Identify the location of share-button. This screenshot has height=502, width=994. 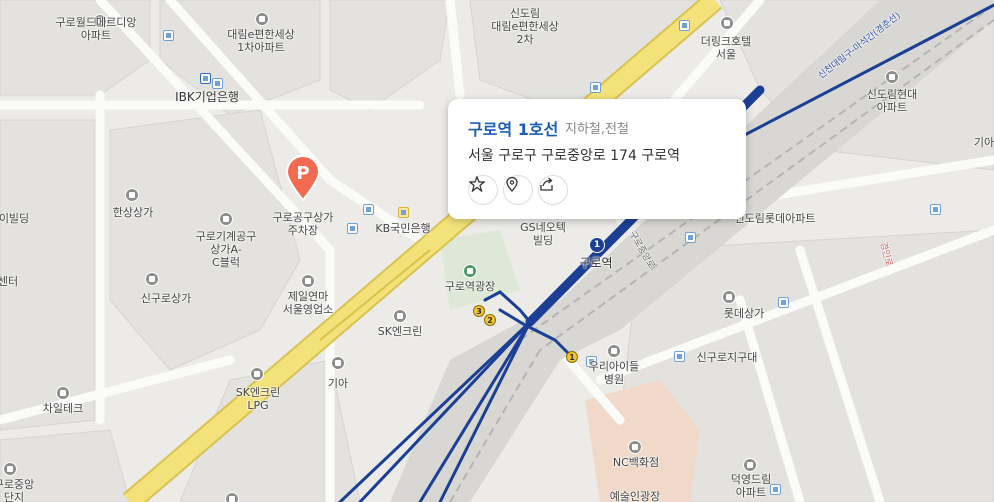
(553, 190).